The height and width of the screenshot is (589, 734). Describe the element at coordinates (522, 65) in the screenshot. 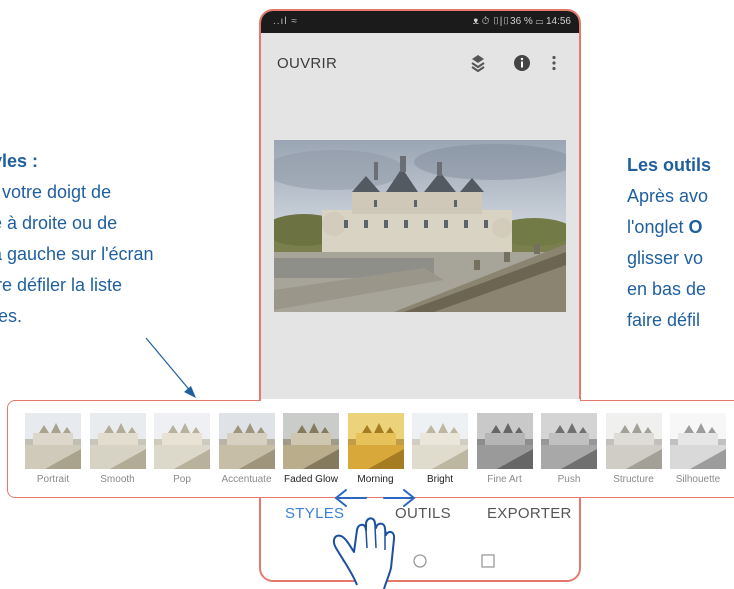

I see `info-icon` at that location.